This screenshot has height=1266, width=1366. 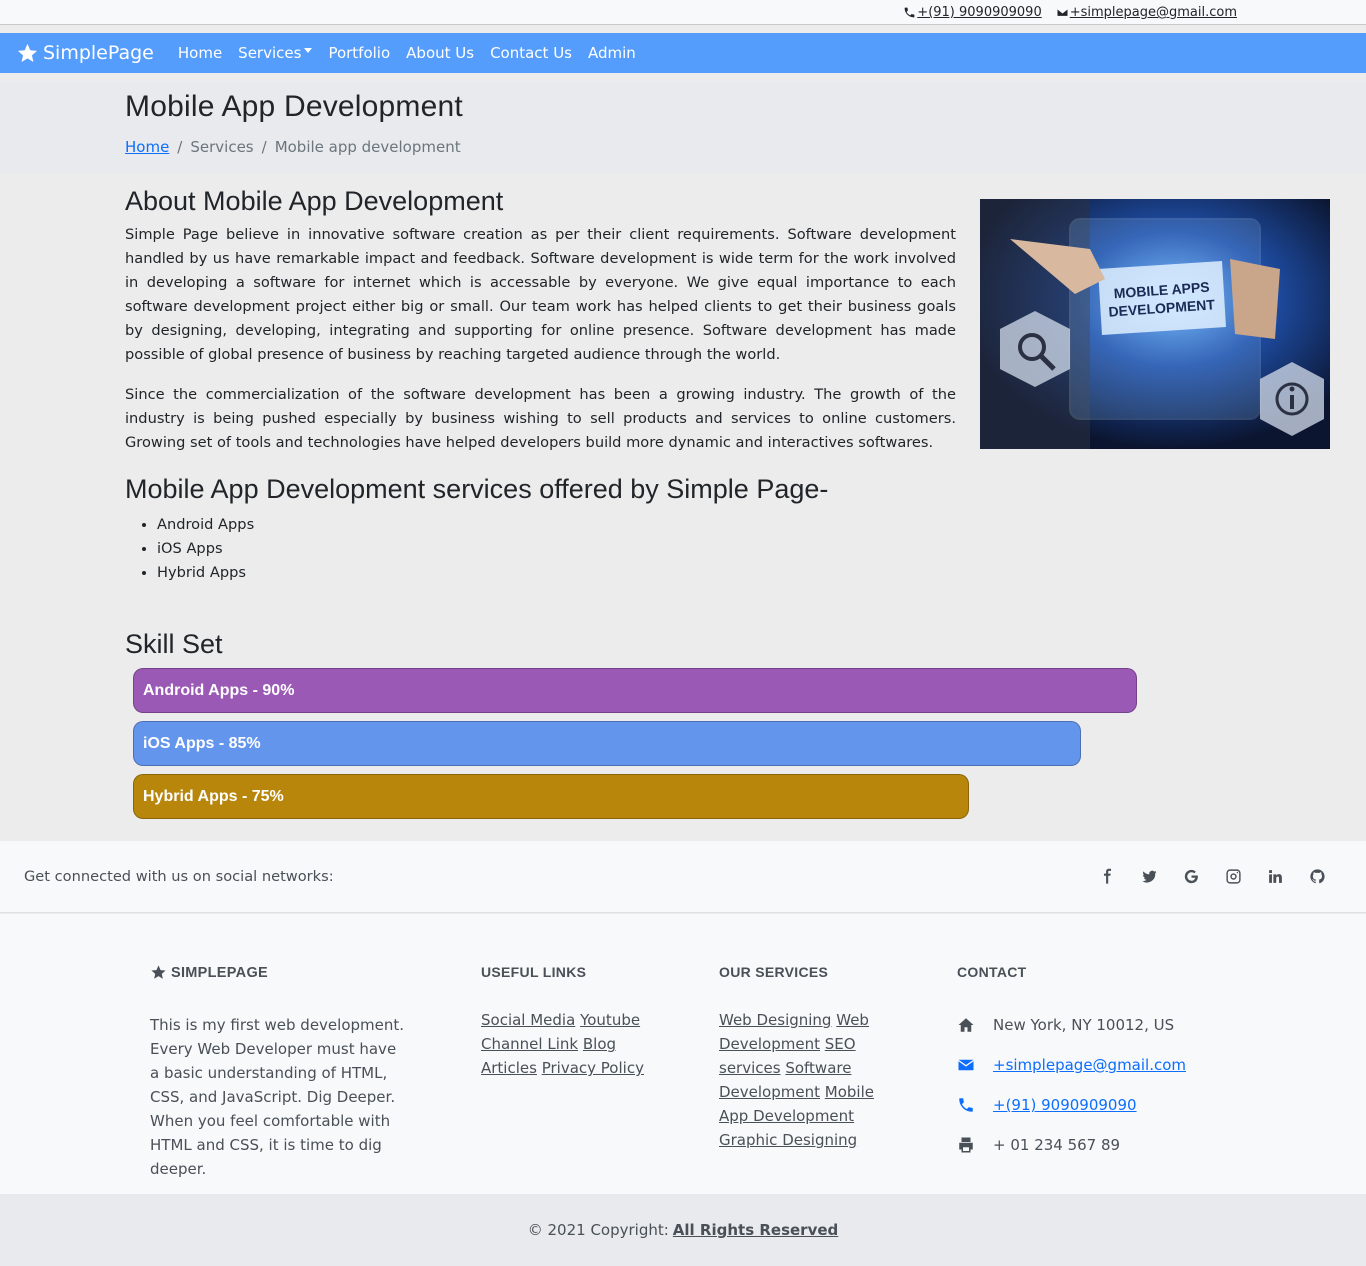 What do you see at coordinates (1149, 876) in the screenshot?
I see `twitter-icon` at bounding box center [1149, 876].